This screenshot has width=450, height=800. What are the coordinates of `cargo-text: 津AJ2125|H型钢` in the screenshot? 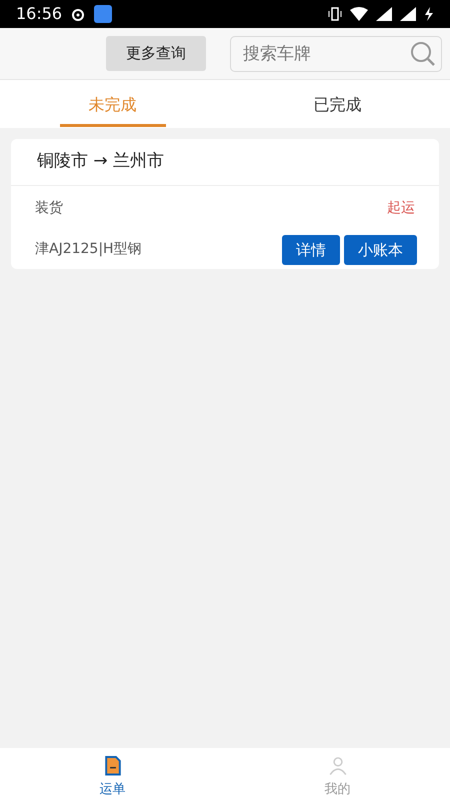 It's located at (88, 250).